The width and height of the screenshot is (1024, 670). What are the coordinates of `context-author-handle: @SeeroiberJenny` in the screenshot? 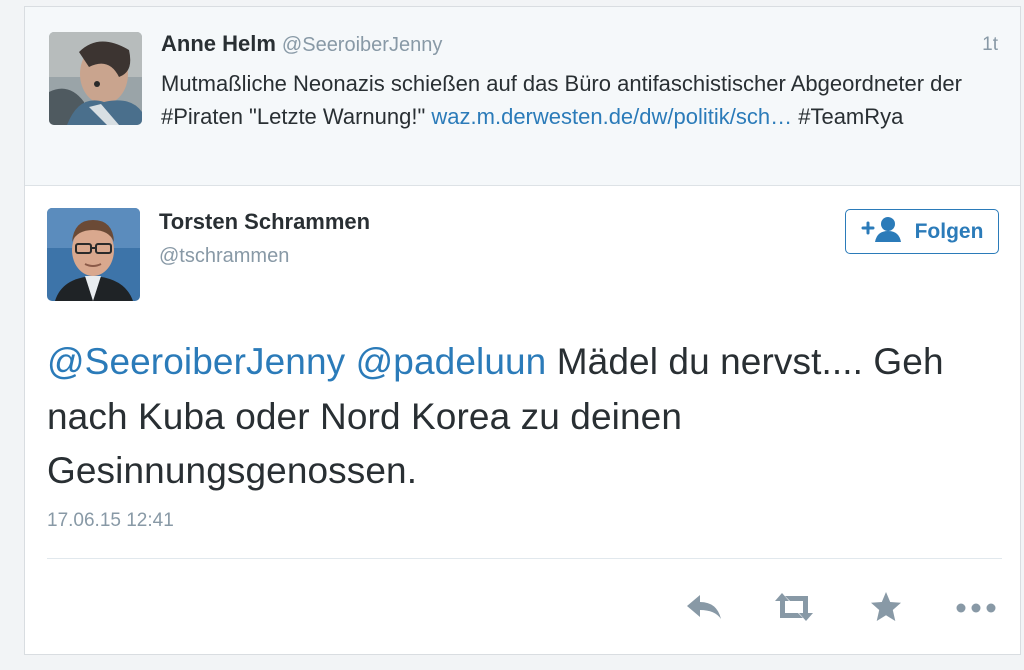 It's located at (362, 45).